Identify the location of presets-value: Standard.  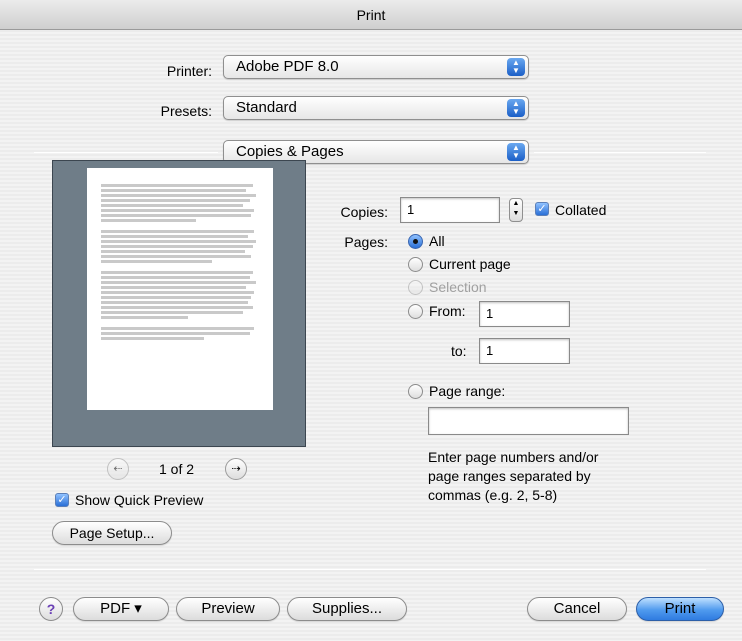
(266, 107).